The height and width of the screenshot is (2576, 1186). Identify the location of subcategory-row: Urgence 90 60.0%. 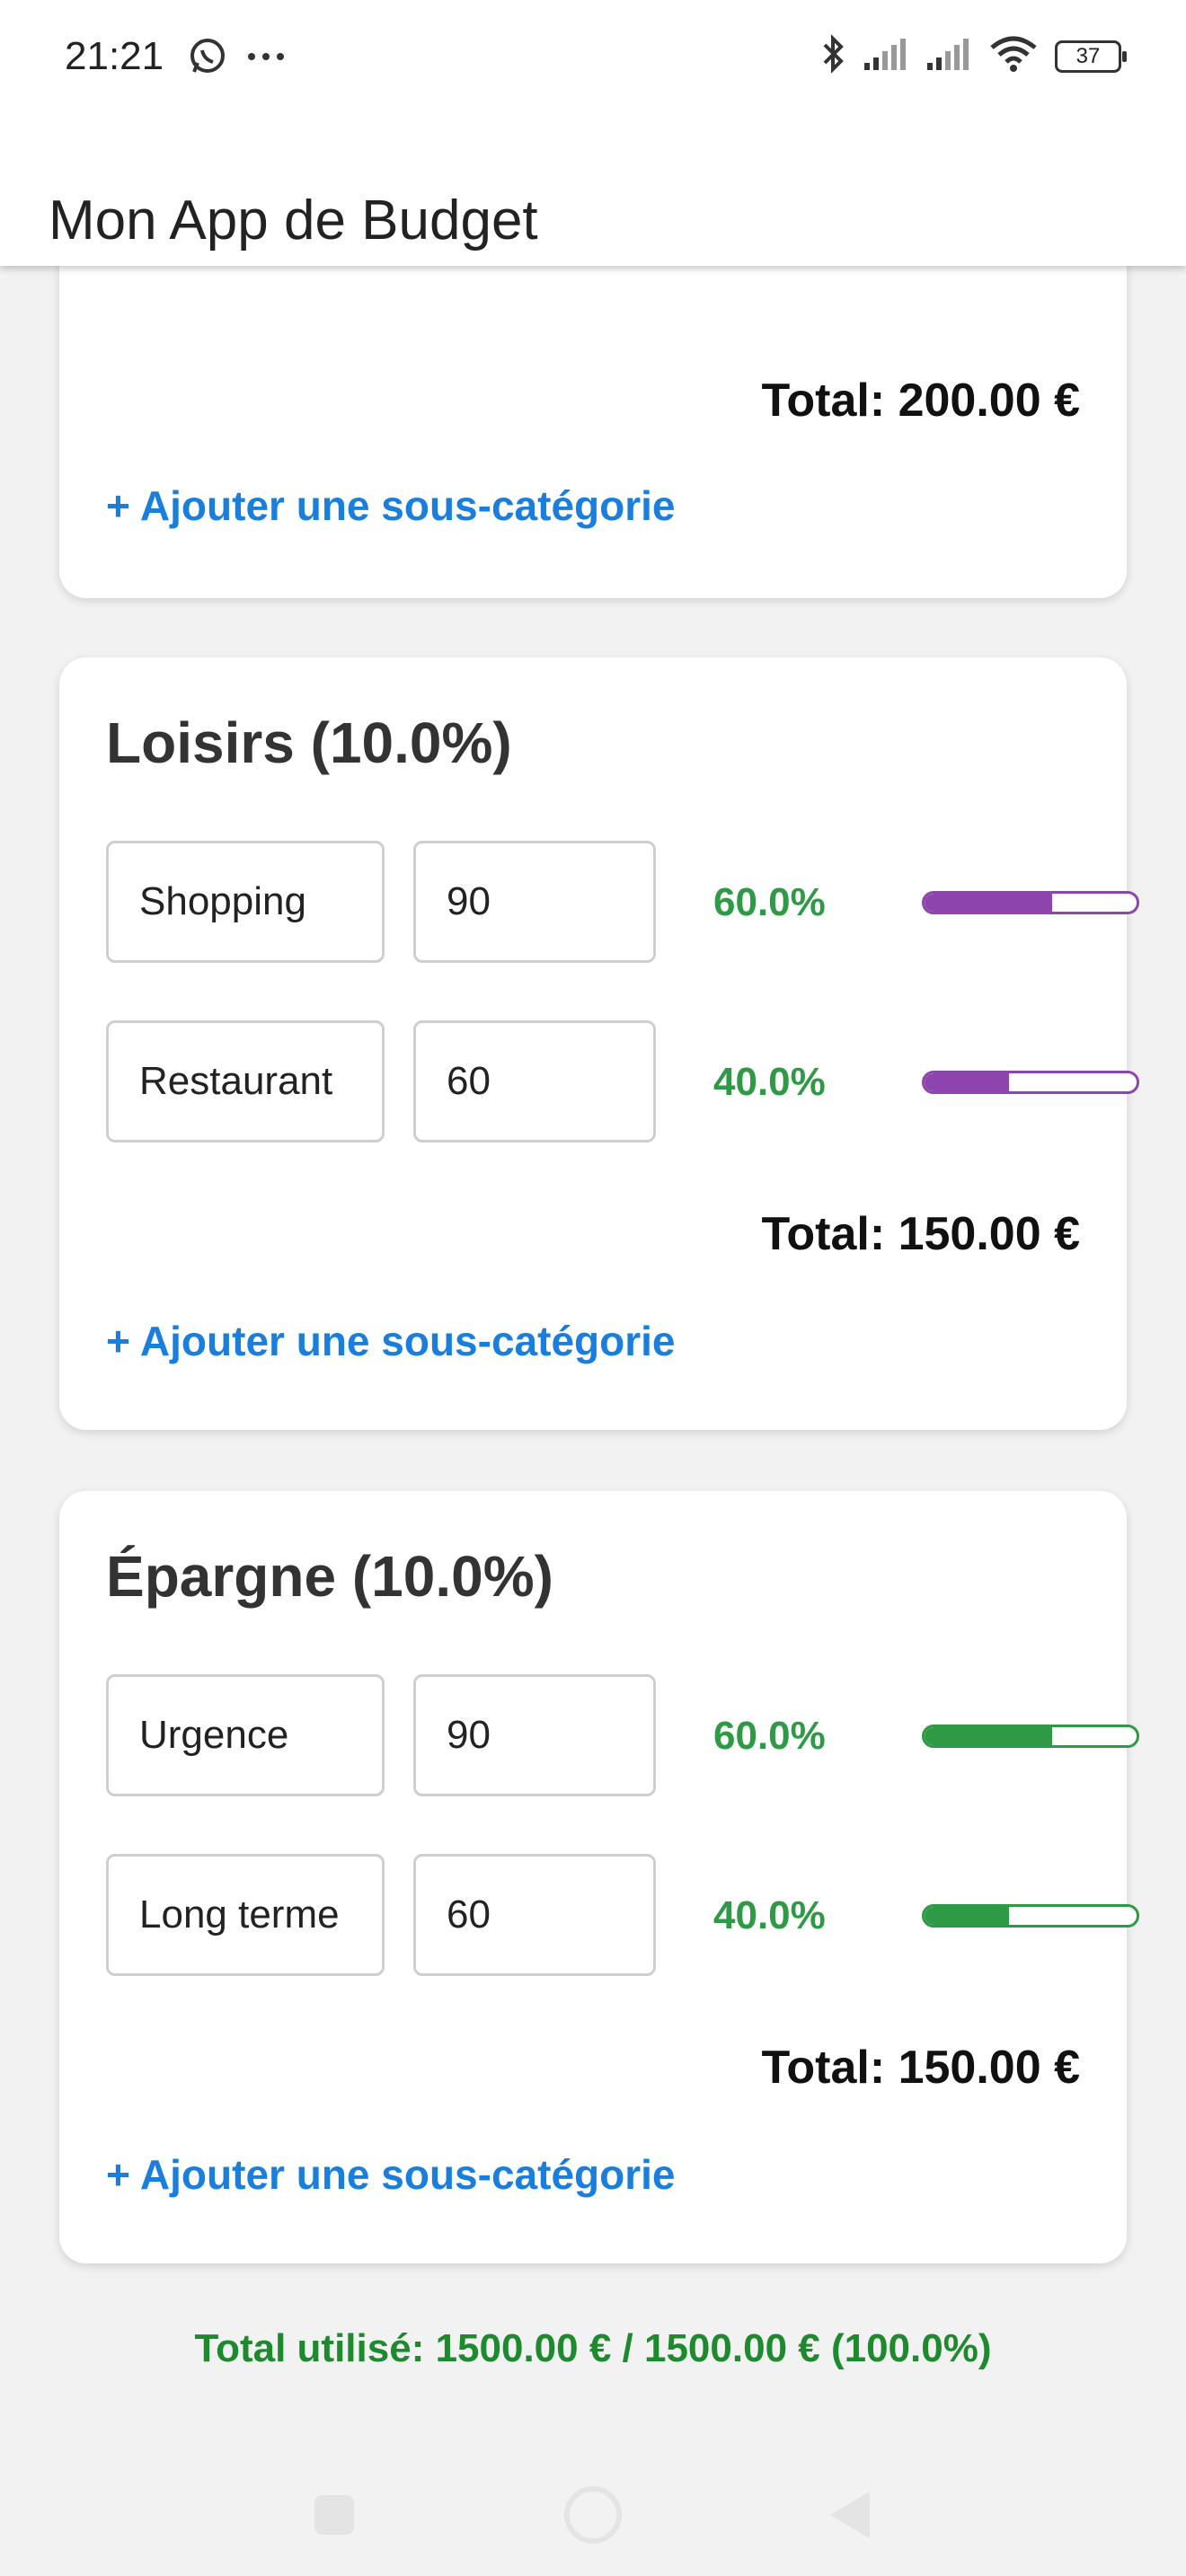
(622, 1735).